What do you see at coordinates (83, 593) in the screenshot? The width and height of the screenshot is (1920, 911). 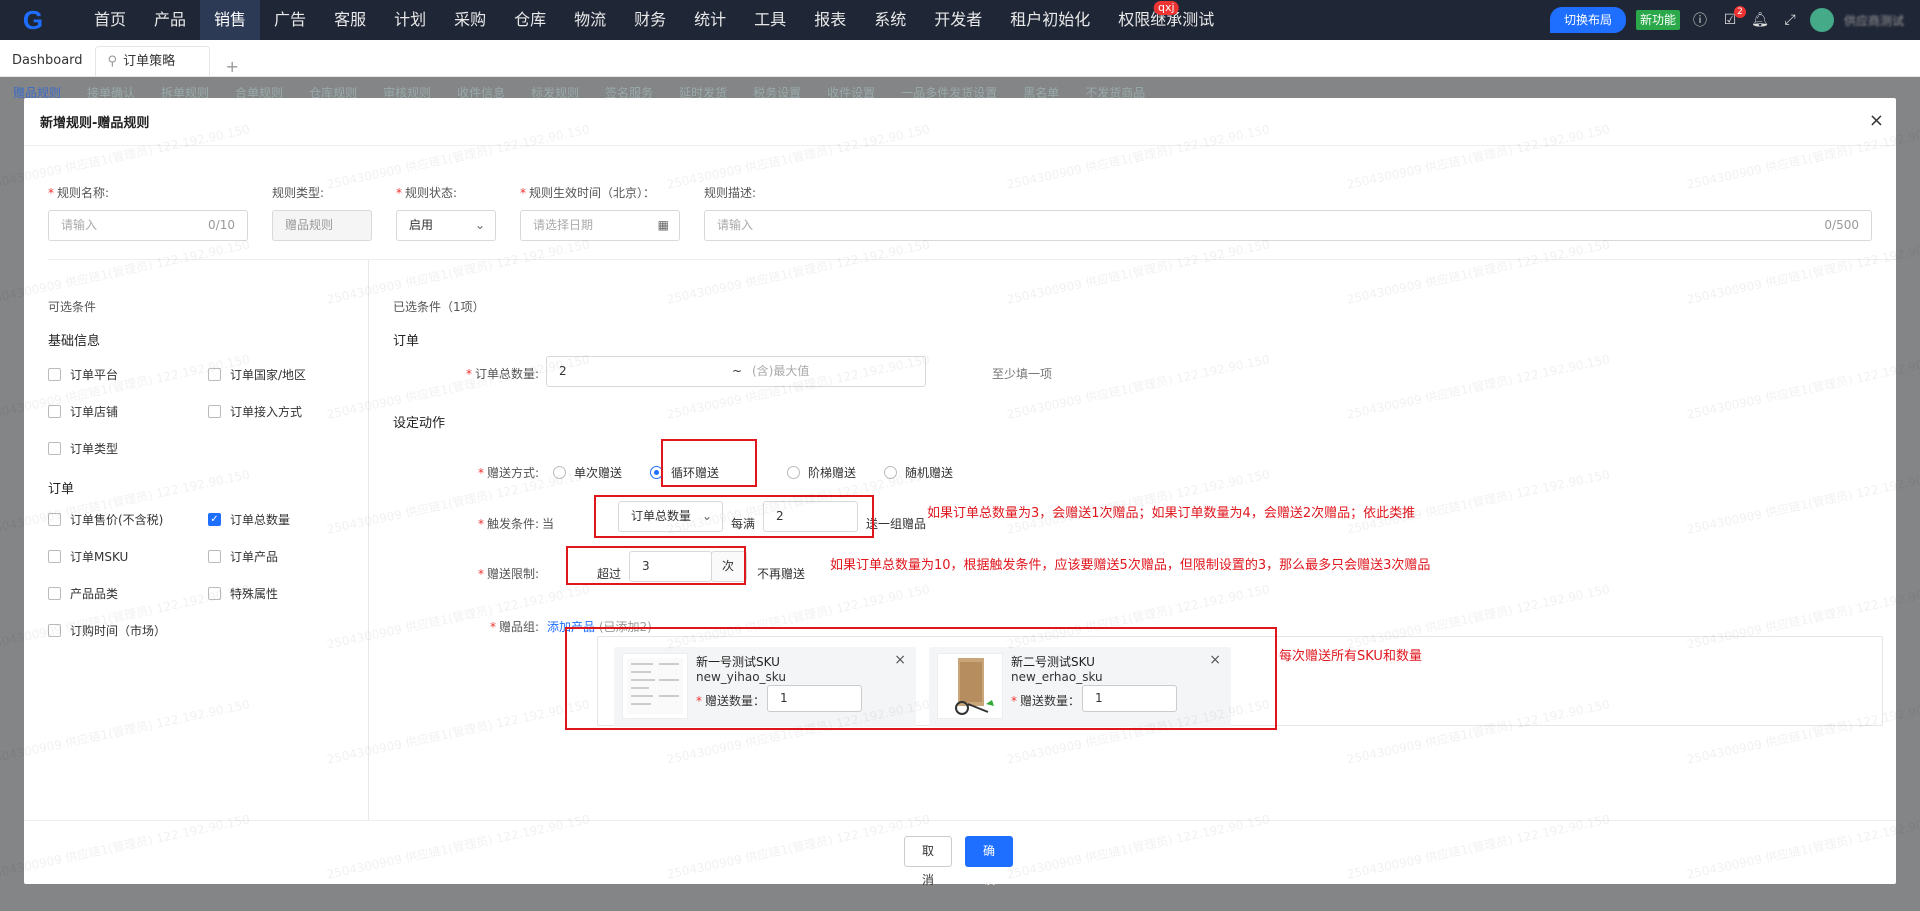 I see `condition-checkbox: 产品品类` at bounding box center [83, 593].